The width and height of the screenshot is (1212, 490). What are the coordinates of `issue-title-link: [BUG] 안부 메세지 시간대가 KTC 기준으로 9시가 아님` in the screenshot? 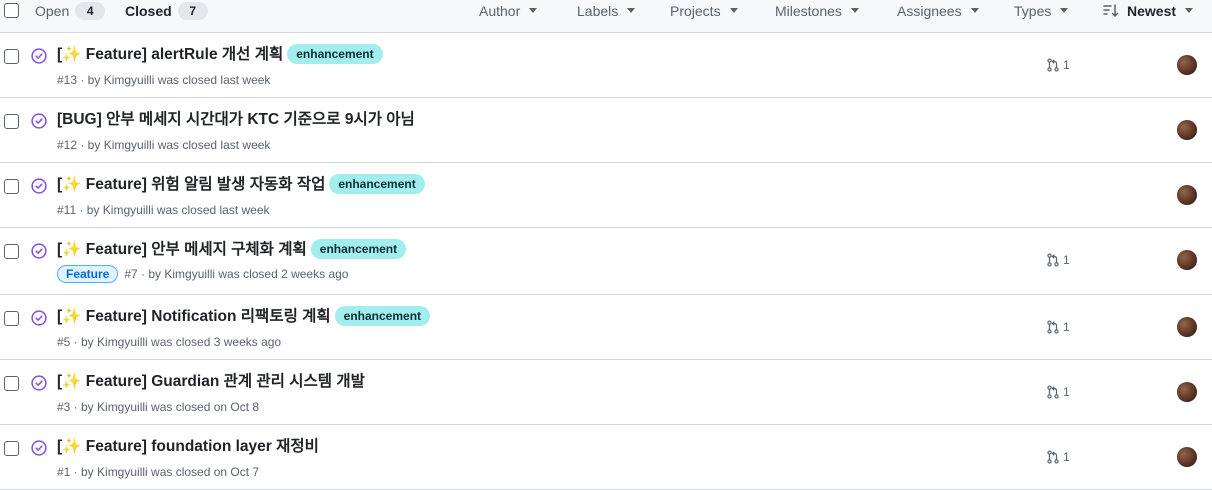 It's located at (236, 119).